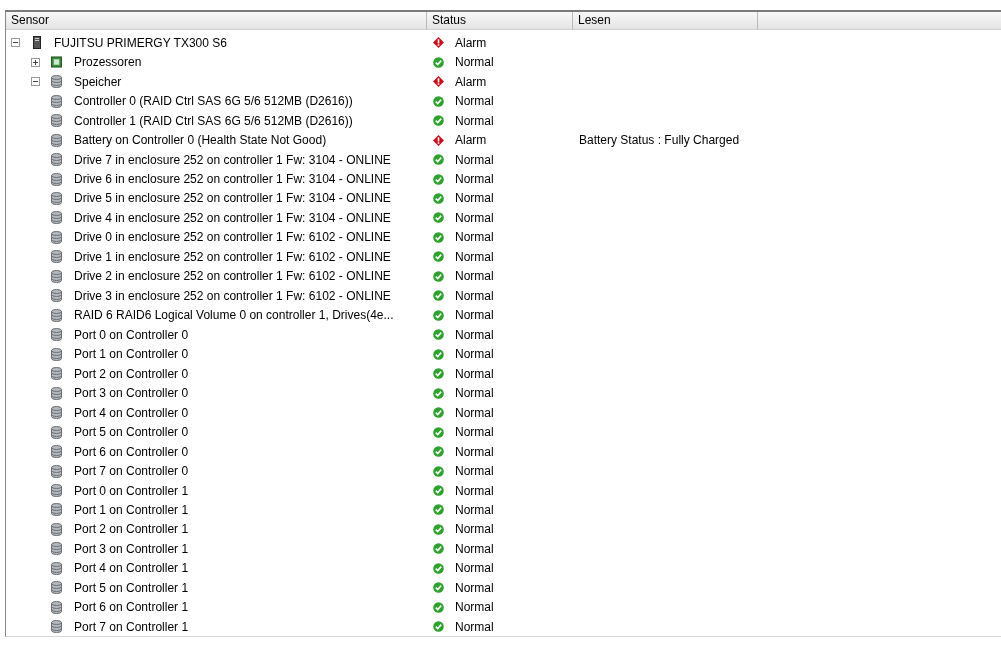  Describe the element at coordinates (232, 237) in the screenshot. I see `sensor-name: Drive 0 in enclosure 252 on controller 1 Fw: 6102 - ONLINE` at that location.